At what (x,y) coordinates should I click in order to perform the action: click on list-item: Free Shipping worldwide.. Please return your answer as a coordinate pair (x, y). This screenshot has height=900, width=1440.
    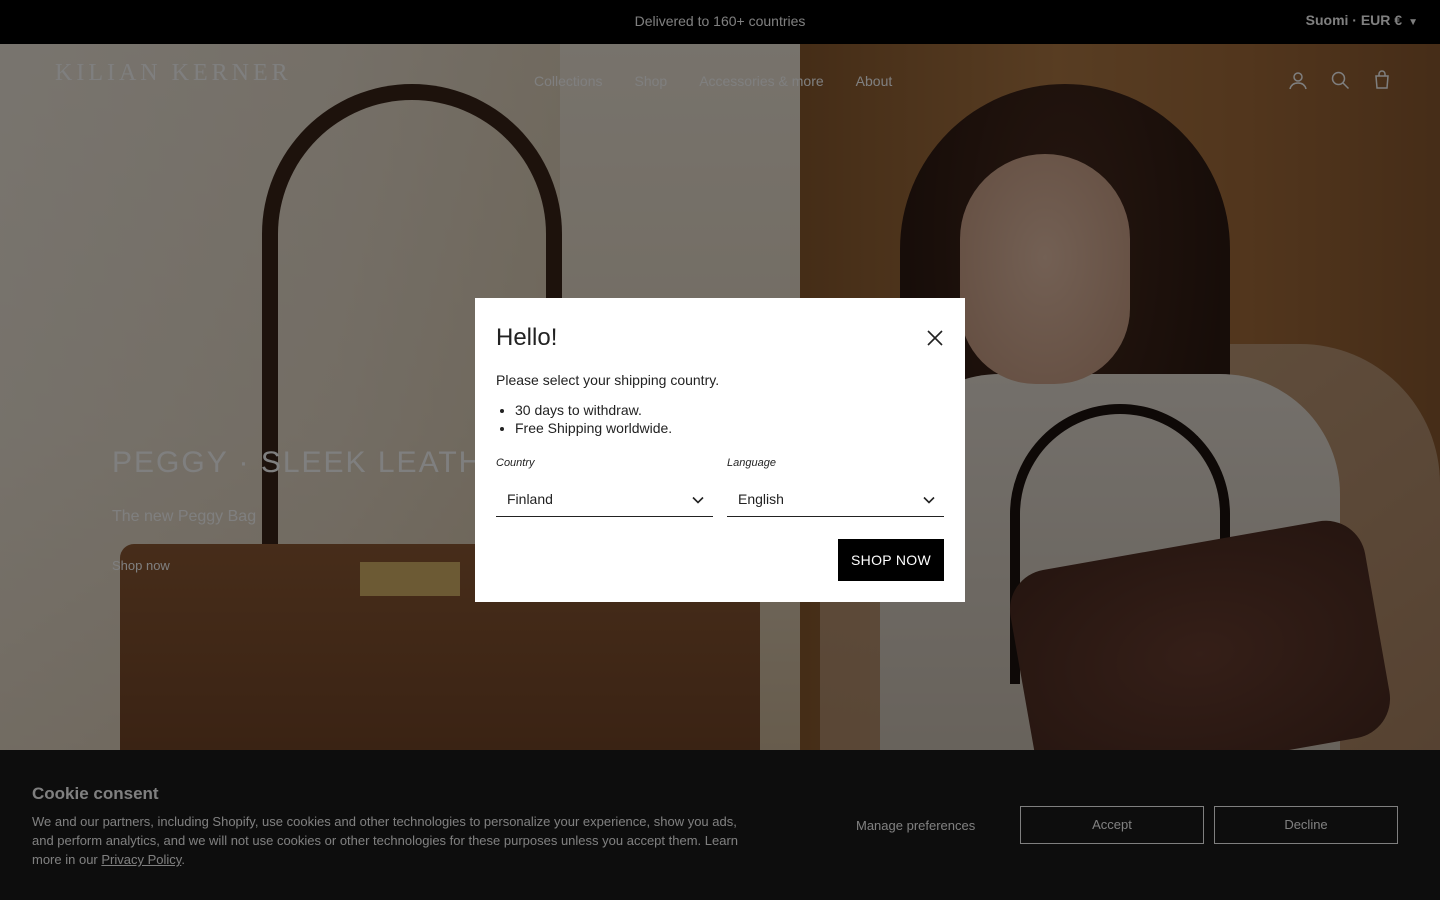
    Looking at the image, I should click on (593, 428).